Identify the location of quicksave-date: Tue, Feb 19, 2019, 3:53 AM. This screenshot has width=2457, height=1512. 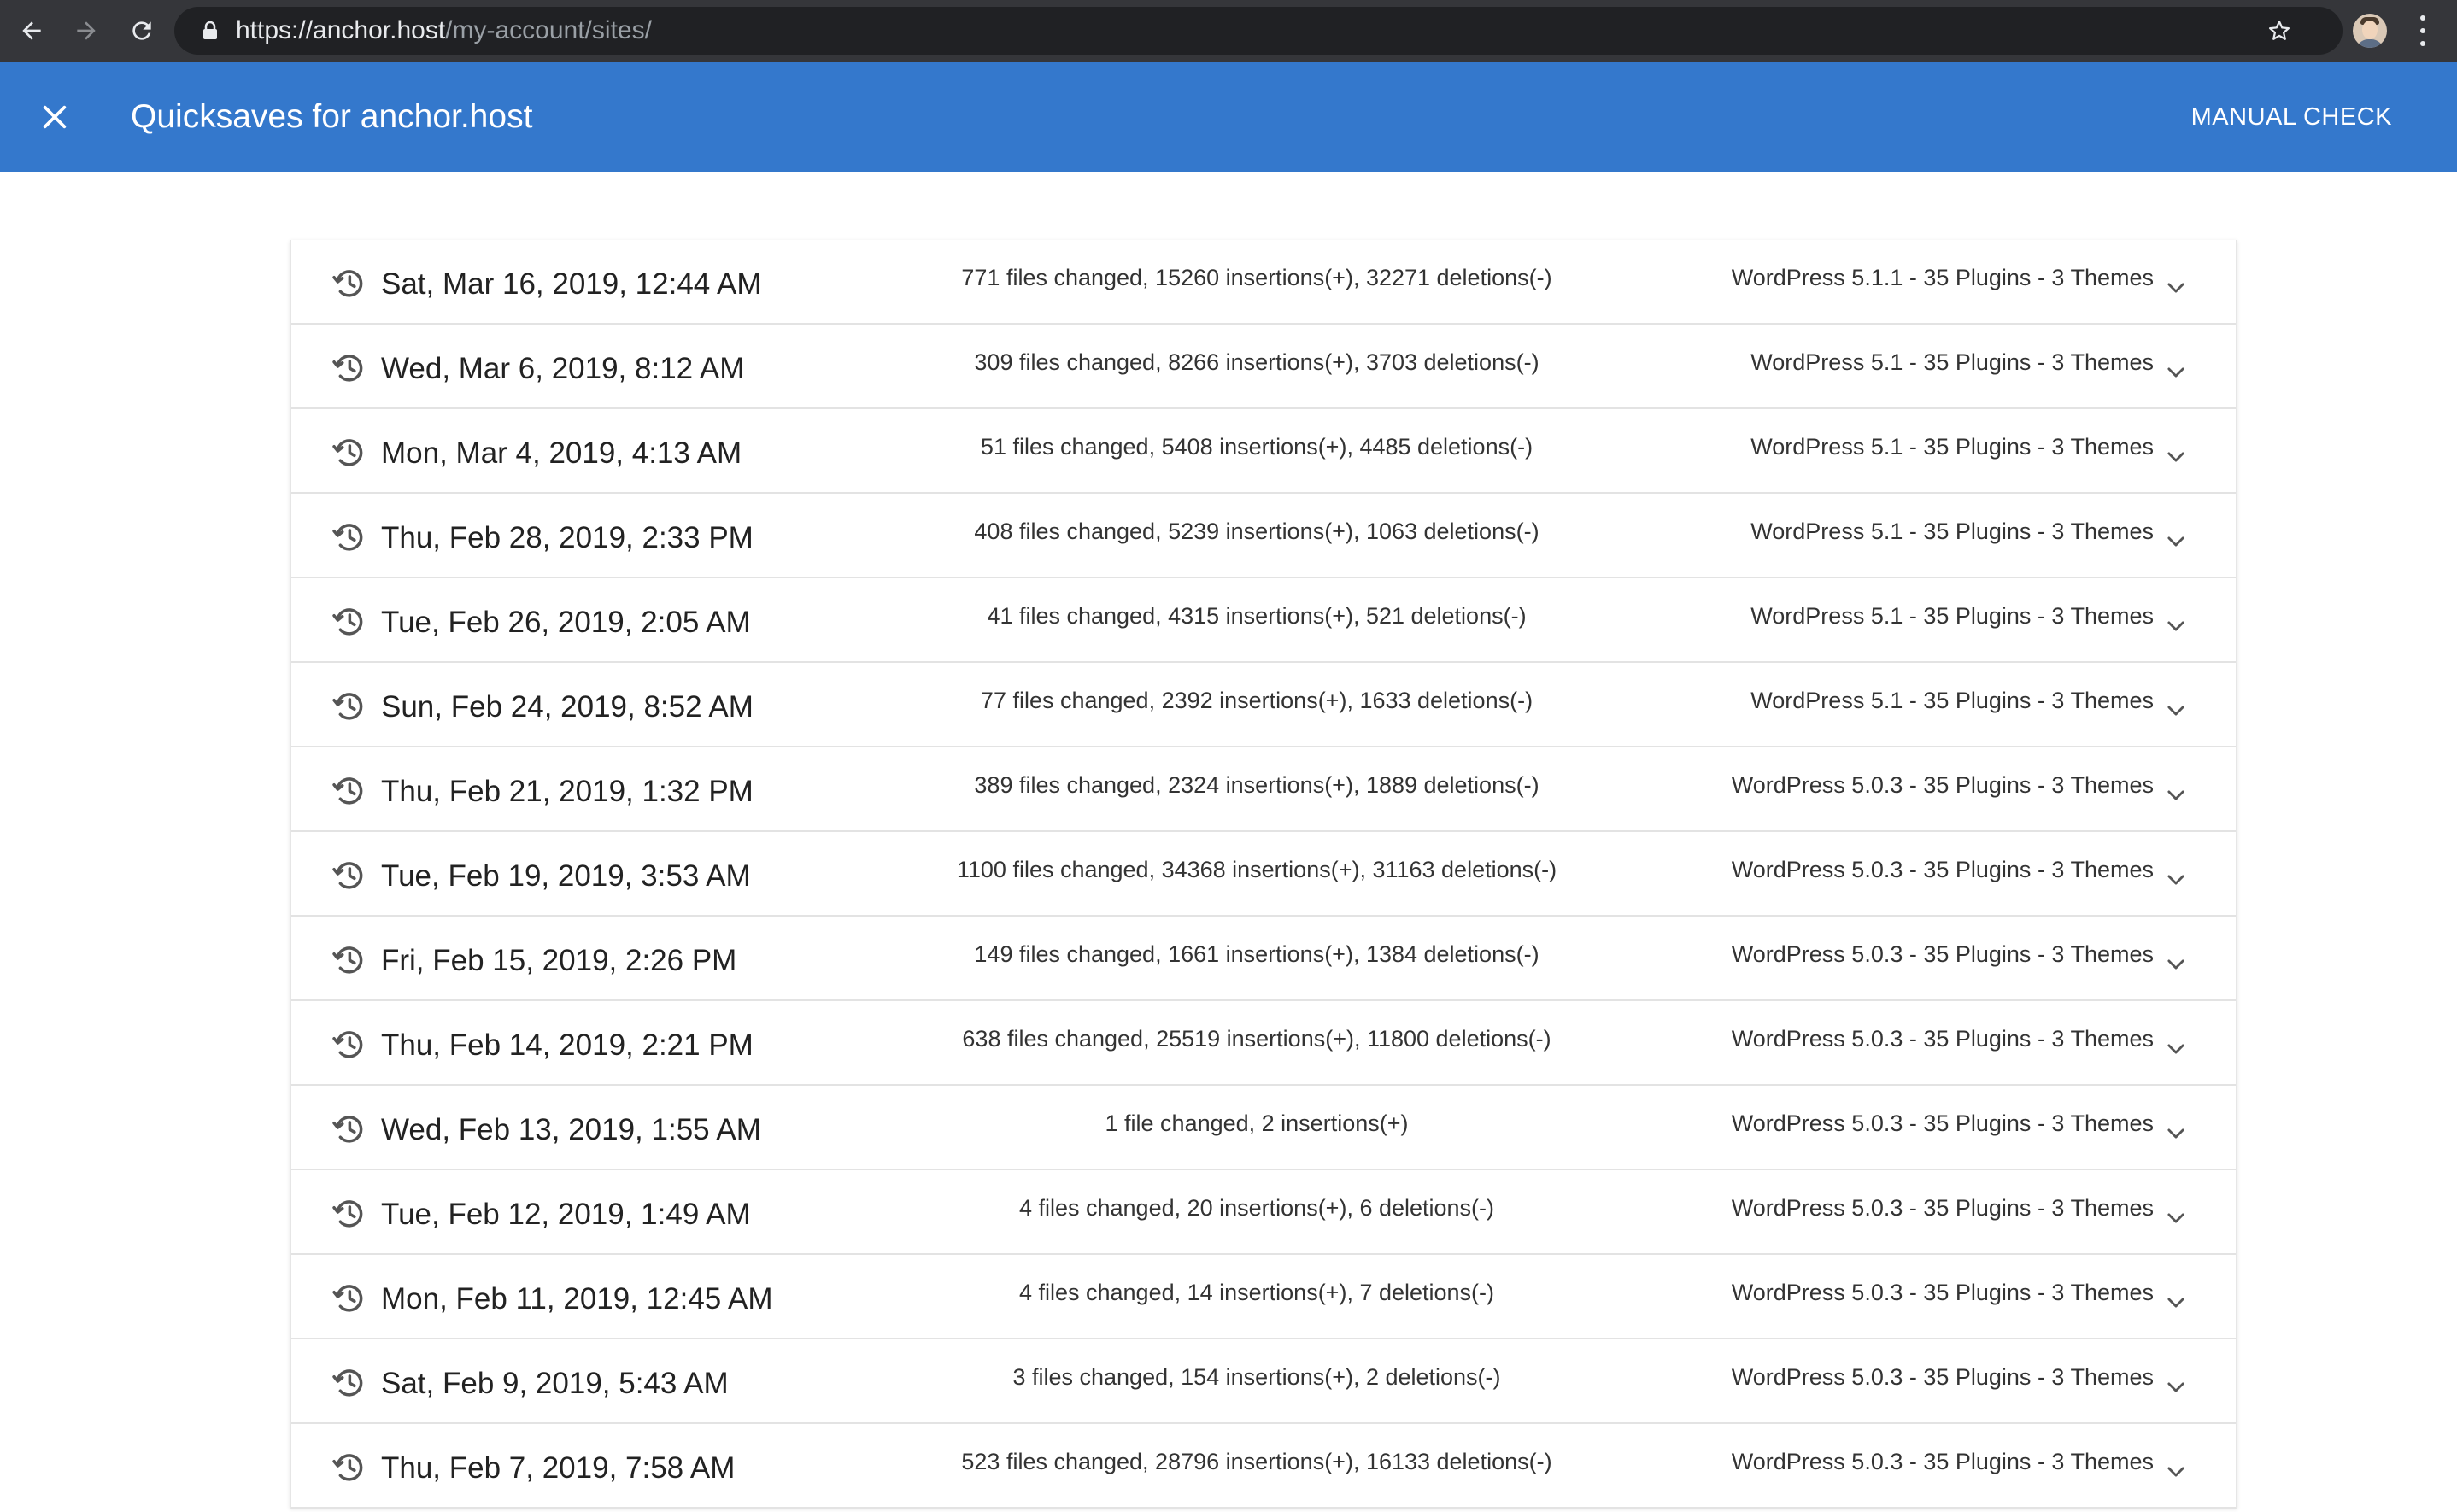
(566, 876).